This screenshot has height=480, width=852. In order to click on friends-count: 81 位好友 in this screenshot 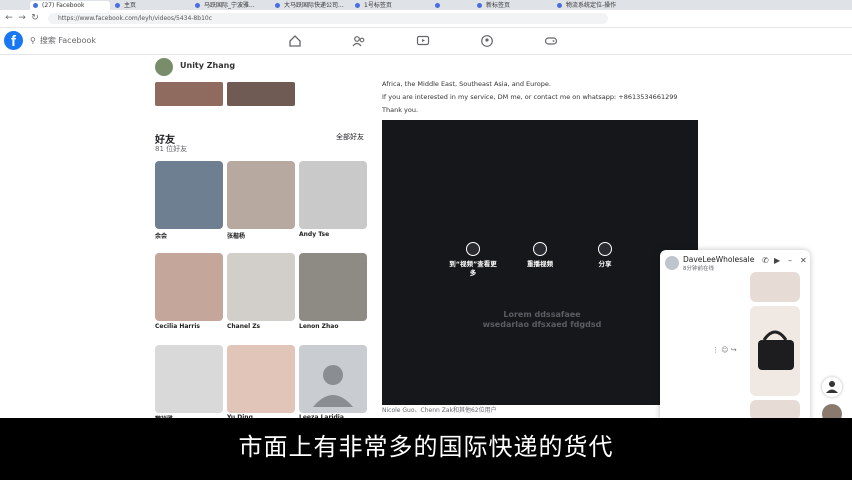, I will do `click(171, 149)`.